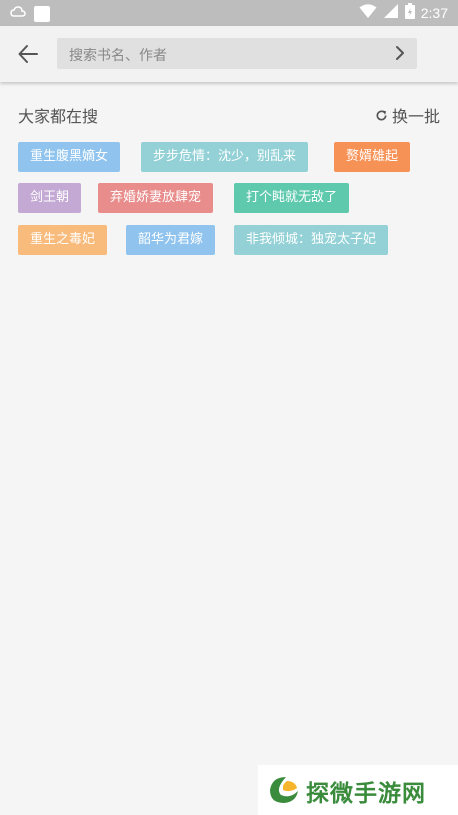  What do you see at coordinates (58, 116) in the screenshot?
I see `hot-search-title: 大家都在搜` at bounding box center [58, 116].